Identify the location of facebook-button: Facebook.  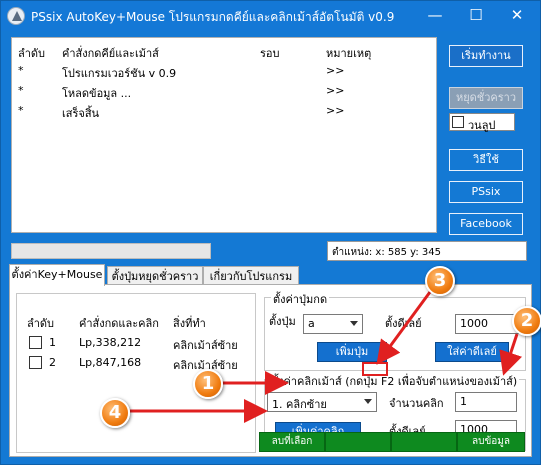
(486, 224).